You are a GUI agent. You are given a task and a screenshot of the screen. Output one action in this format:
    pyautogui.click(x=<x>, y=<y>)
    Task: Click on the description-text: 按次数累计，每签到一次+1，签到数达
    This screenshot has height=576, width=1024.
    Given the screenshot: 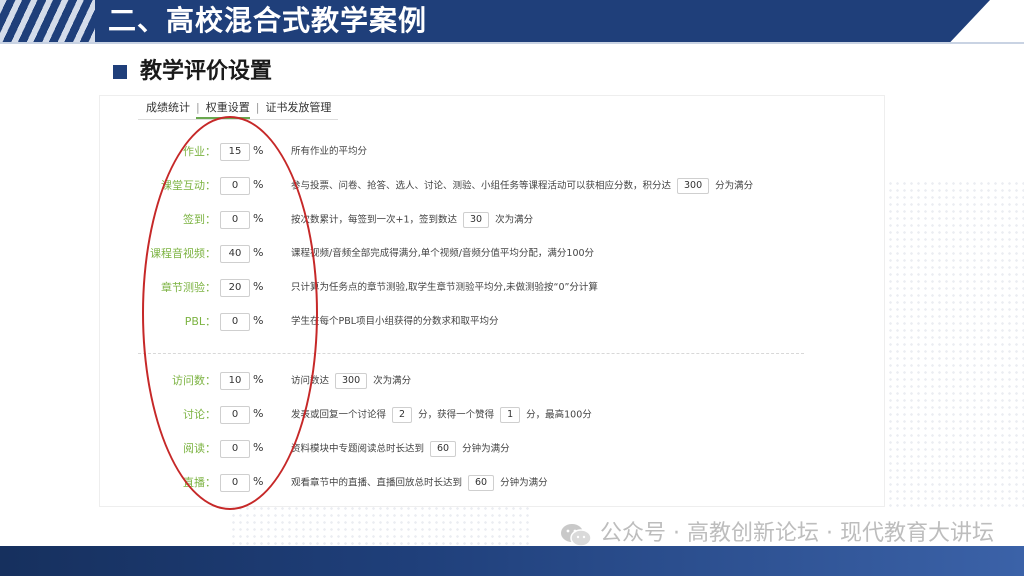 What is the action you would take?
    pyautogui.click(x=374, y=220)
    